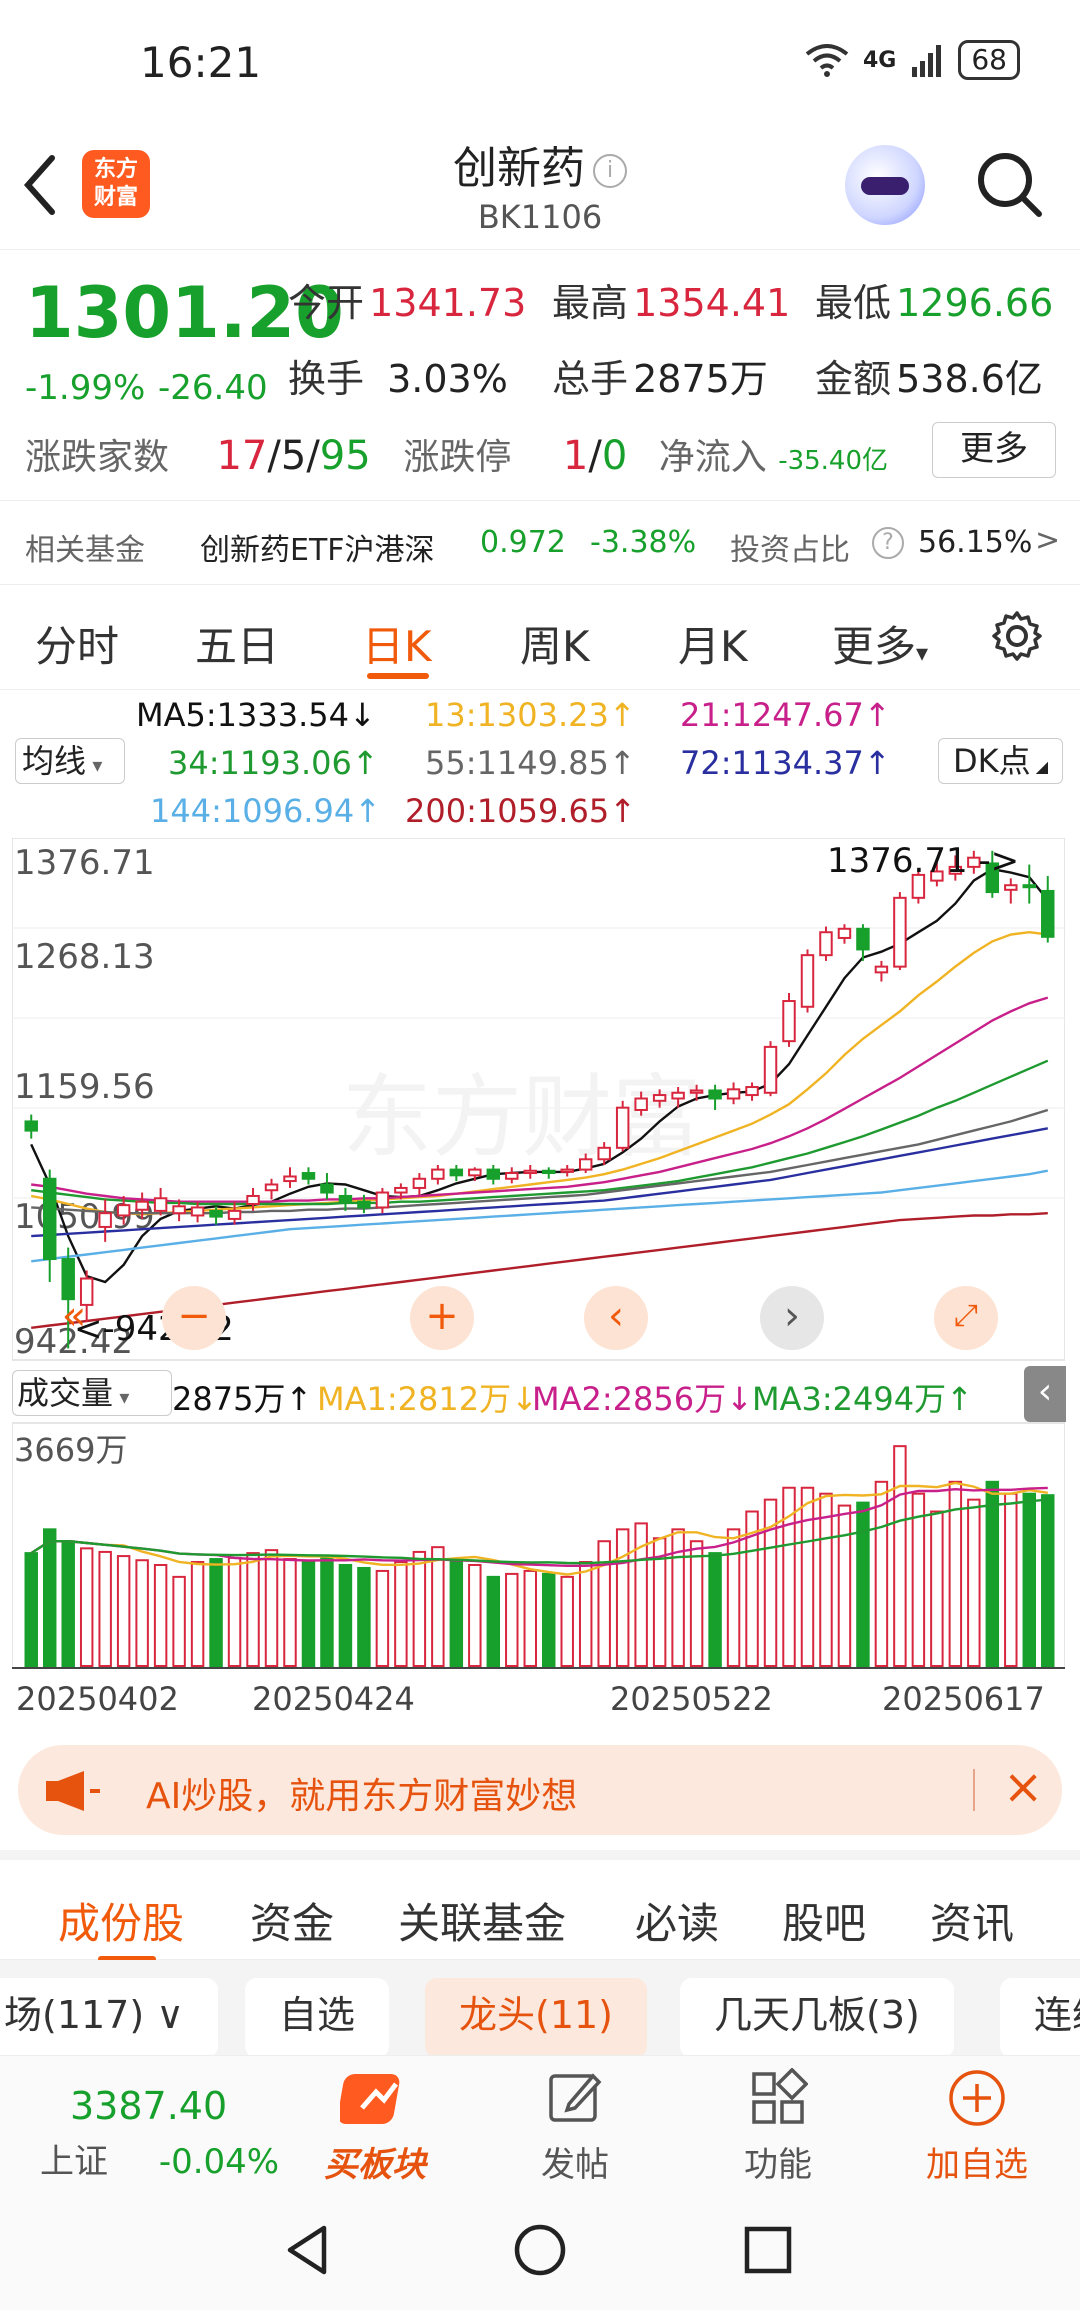 The width and height of the screenshot is (1080, 2310). I want to click on ma144-value: 144:1096.94↑, so click(265, 811).